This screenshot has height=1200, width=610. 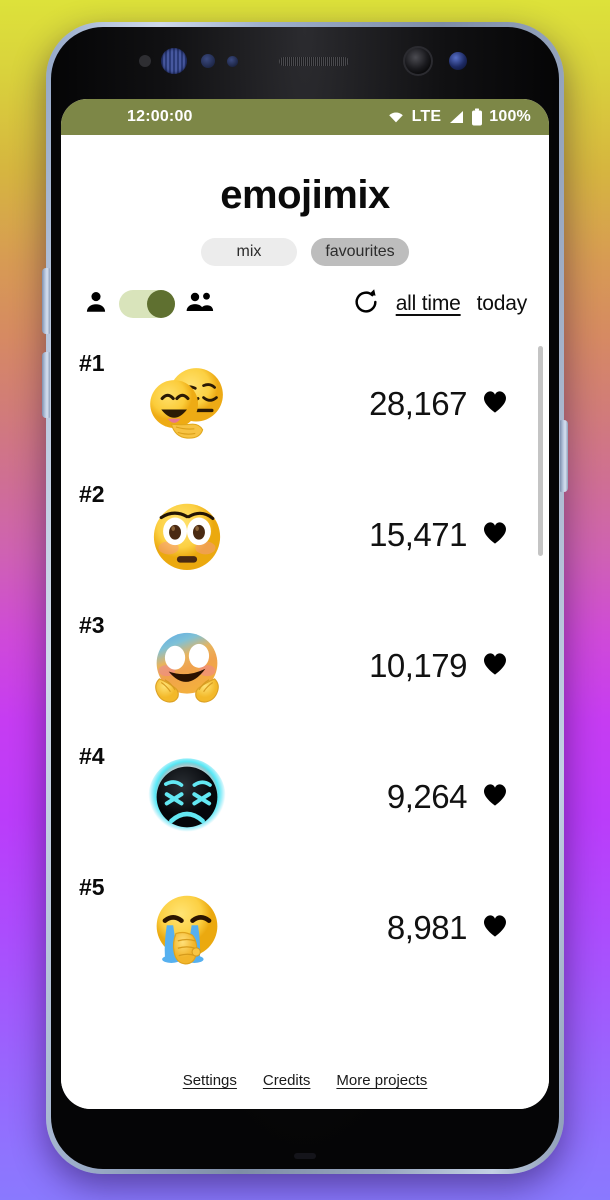 I want to click on rank-label: #3, so click(x=92, y=625).